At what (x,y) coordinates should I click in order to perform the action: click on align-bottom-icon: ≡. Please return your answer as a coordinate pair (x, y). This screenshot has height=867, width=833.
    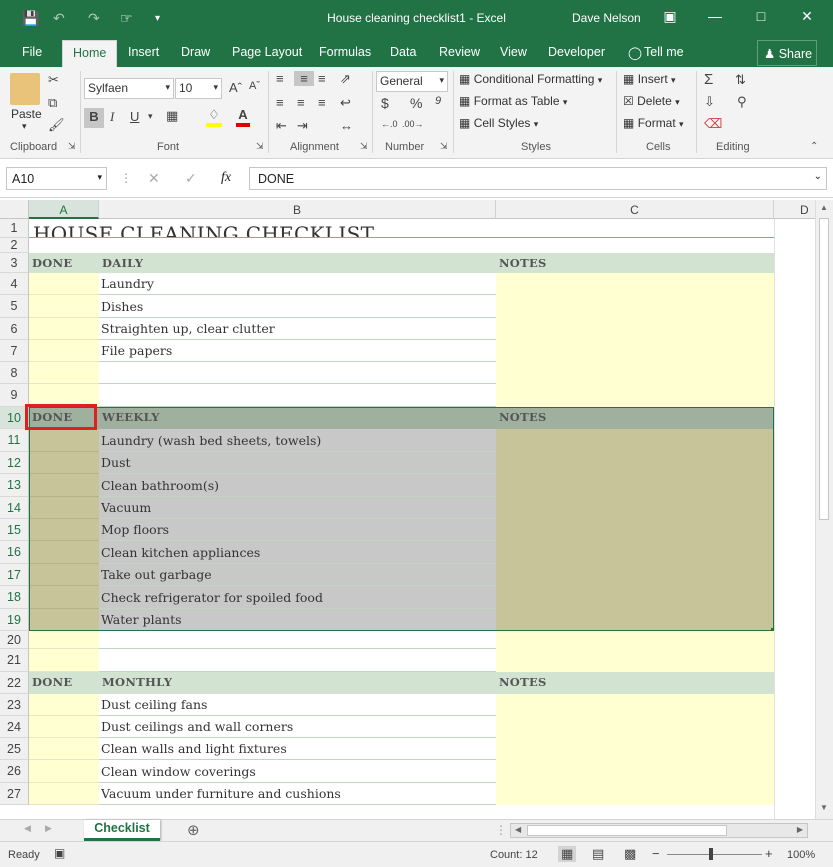
    Looking at the image, I should click on (322, 78).